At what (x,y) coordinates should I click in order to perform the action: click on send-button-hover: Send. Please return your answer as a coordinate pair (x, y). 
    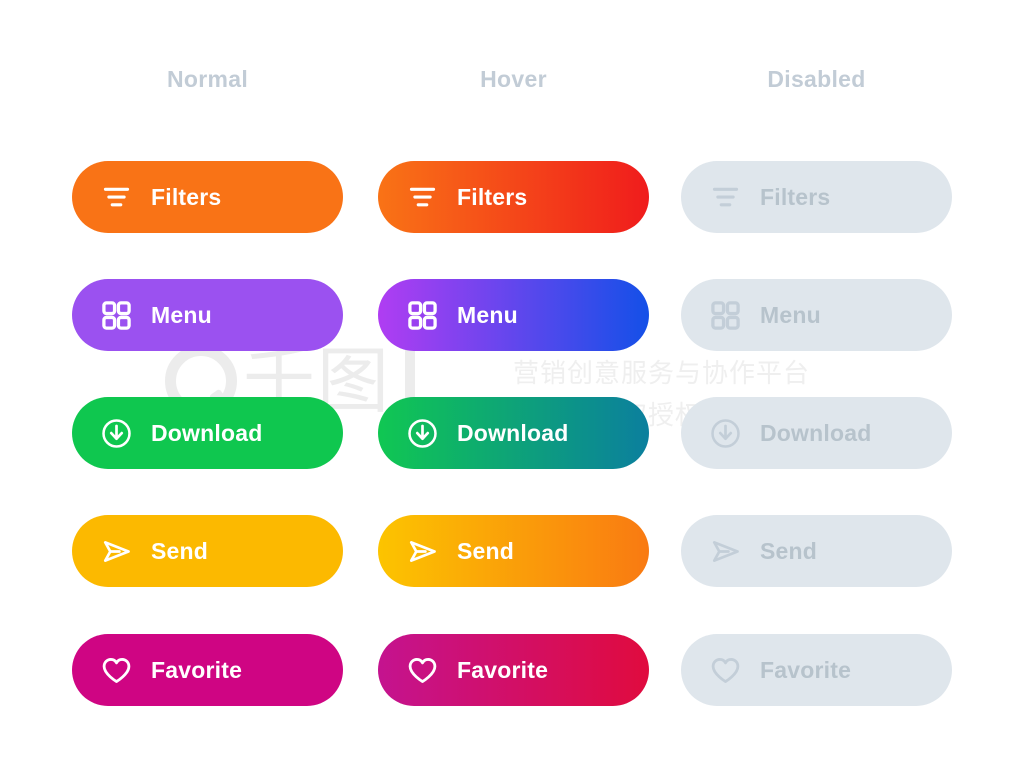
    Looking at the image, I should click on (513, 551).